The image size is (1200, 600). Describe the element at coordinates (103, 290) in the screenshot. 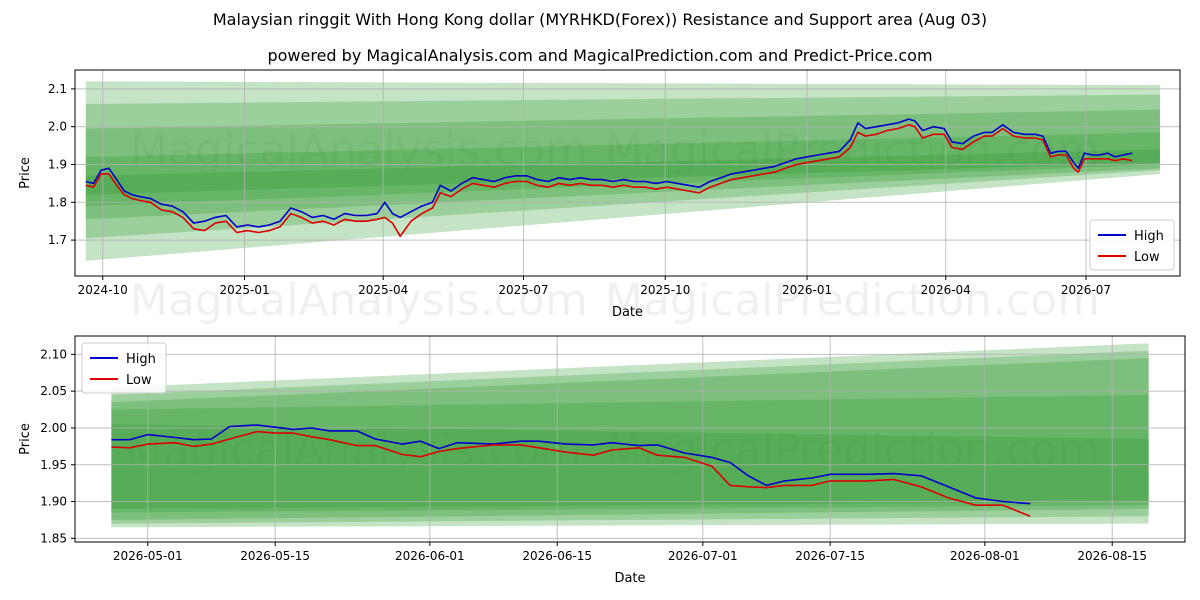

I see `x-tick-label: 2024-10` at that location.